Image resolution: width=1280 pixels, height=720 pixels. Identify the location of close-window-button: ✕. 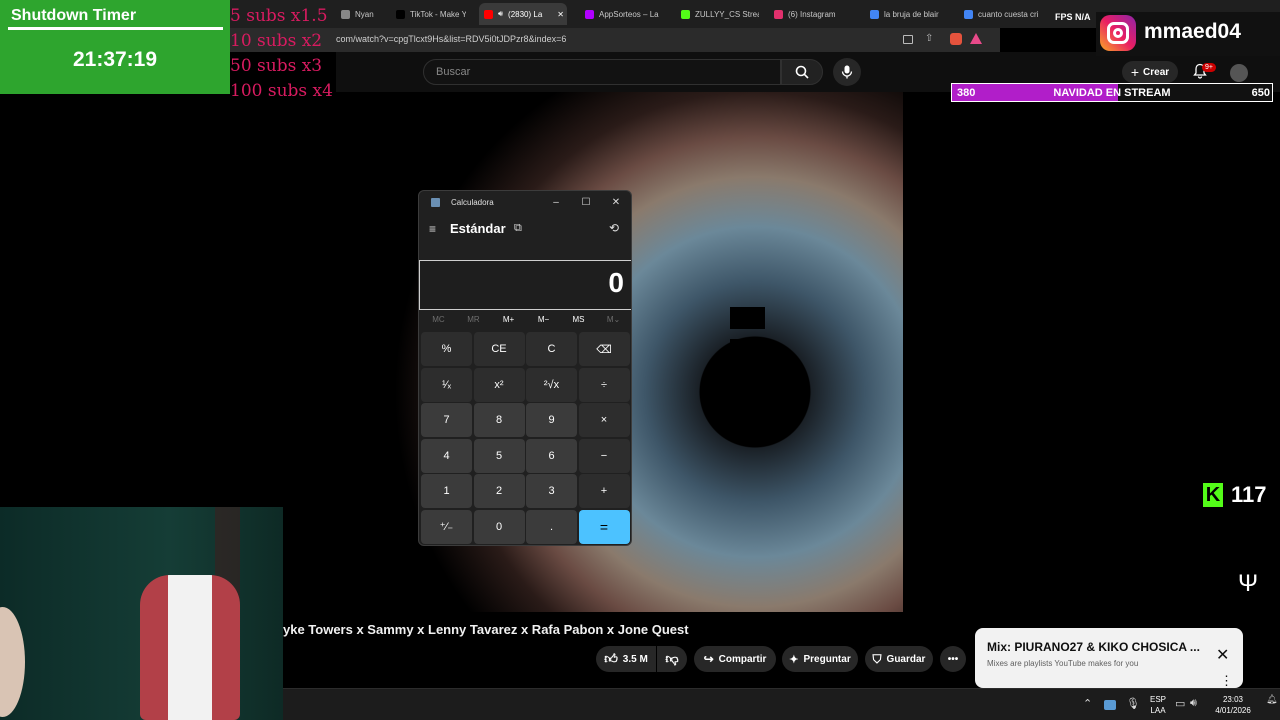
(616, 203).